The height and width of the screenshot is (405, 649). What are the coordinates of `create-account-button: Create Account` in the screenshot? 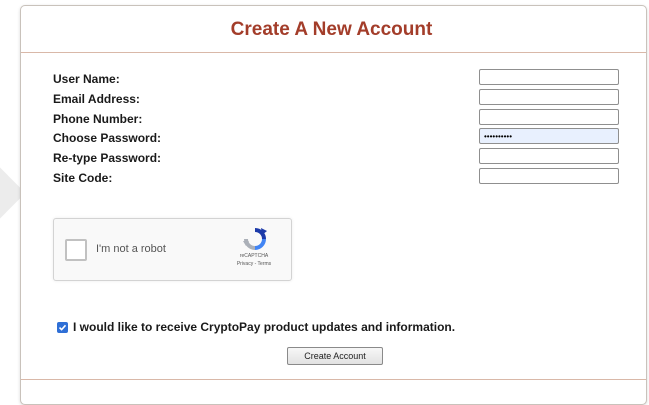 It's located at (335, 356).